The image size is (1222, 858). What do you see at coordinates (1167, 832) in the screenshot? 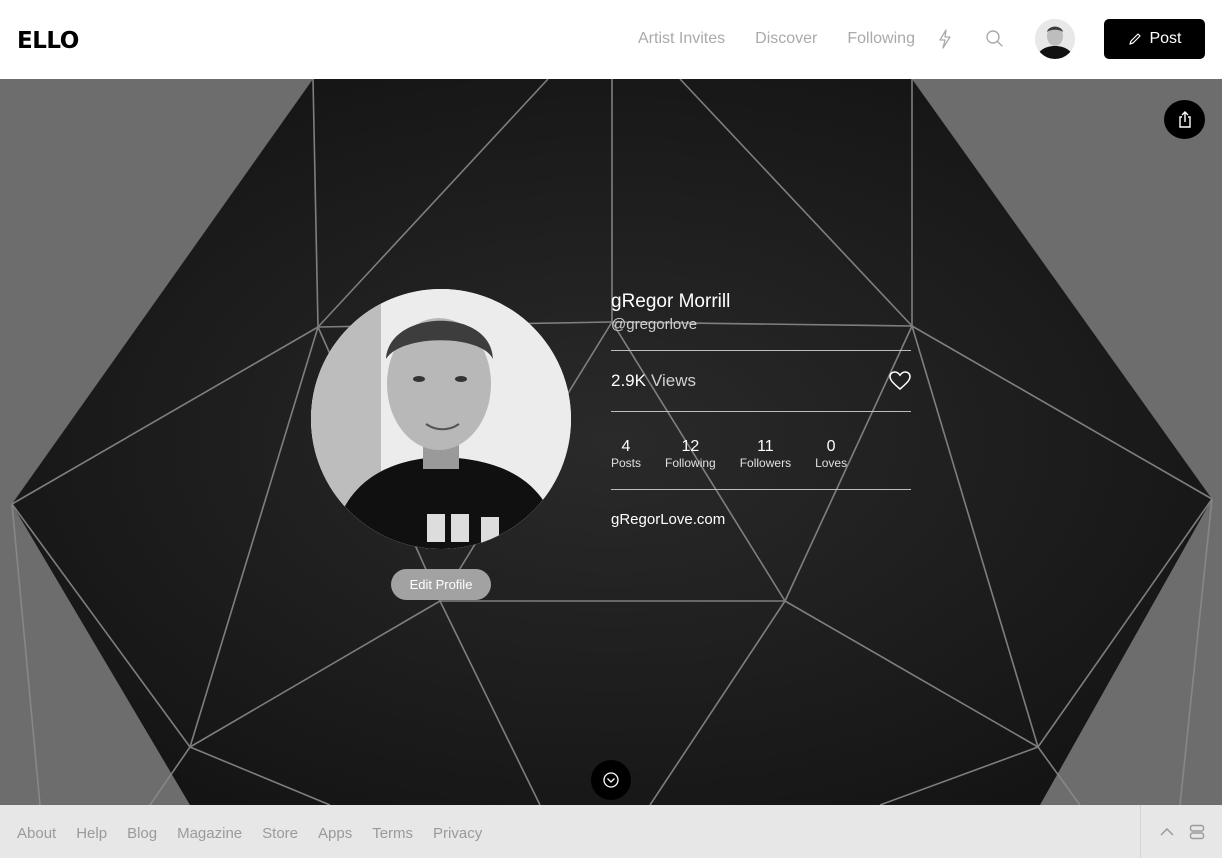
I see `chevron-up-icon` at bounding box center [1167, 832].